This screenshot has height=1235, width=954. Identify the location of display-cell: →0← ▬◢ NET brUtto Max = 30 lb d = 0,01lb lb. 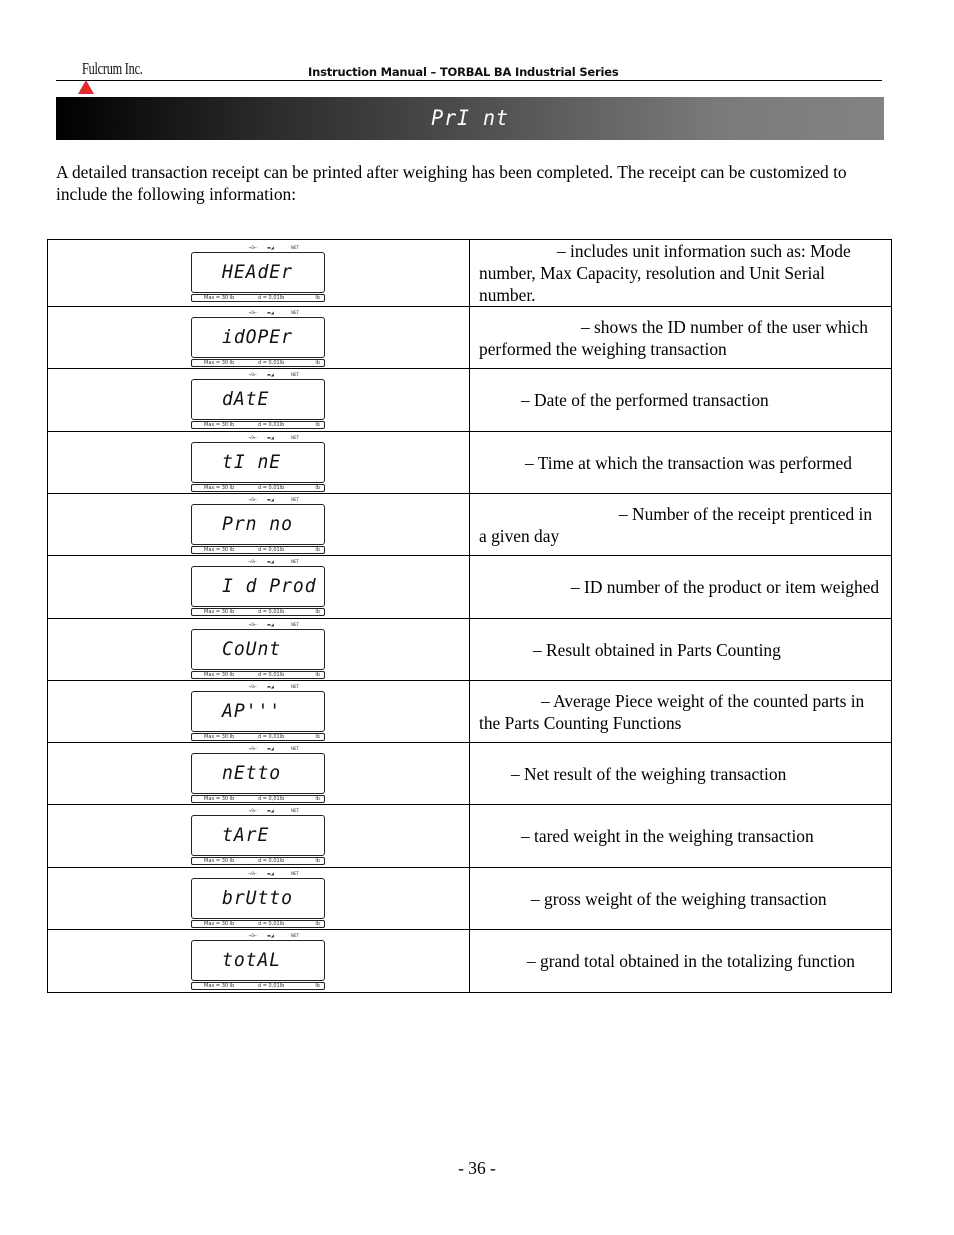
(258, 898).